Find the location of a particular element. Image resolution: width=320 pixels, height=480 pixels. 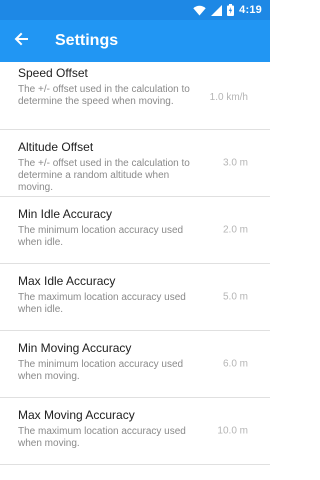

signal-icon is located at coordinates (217, 10).